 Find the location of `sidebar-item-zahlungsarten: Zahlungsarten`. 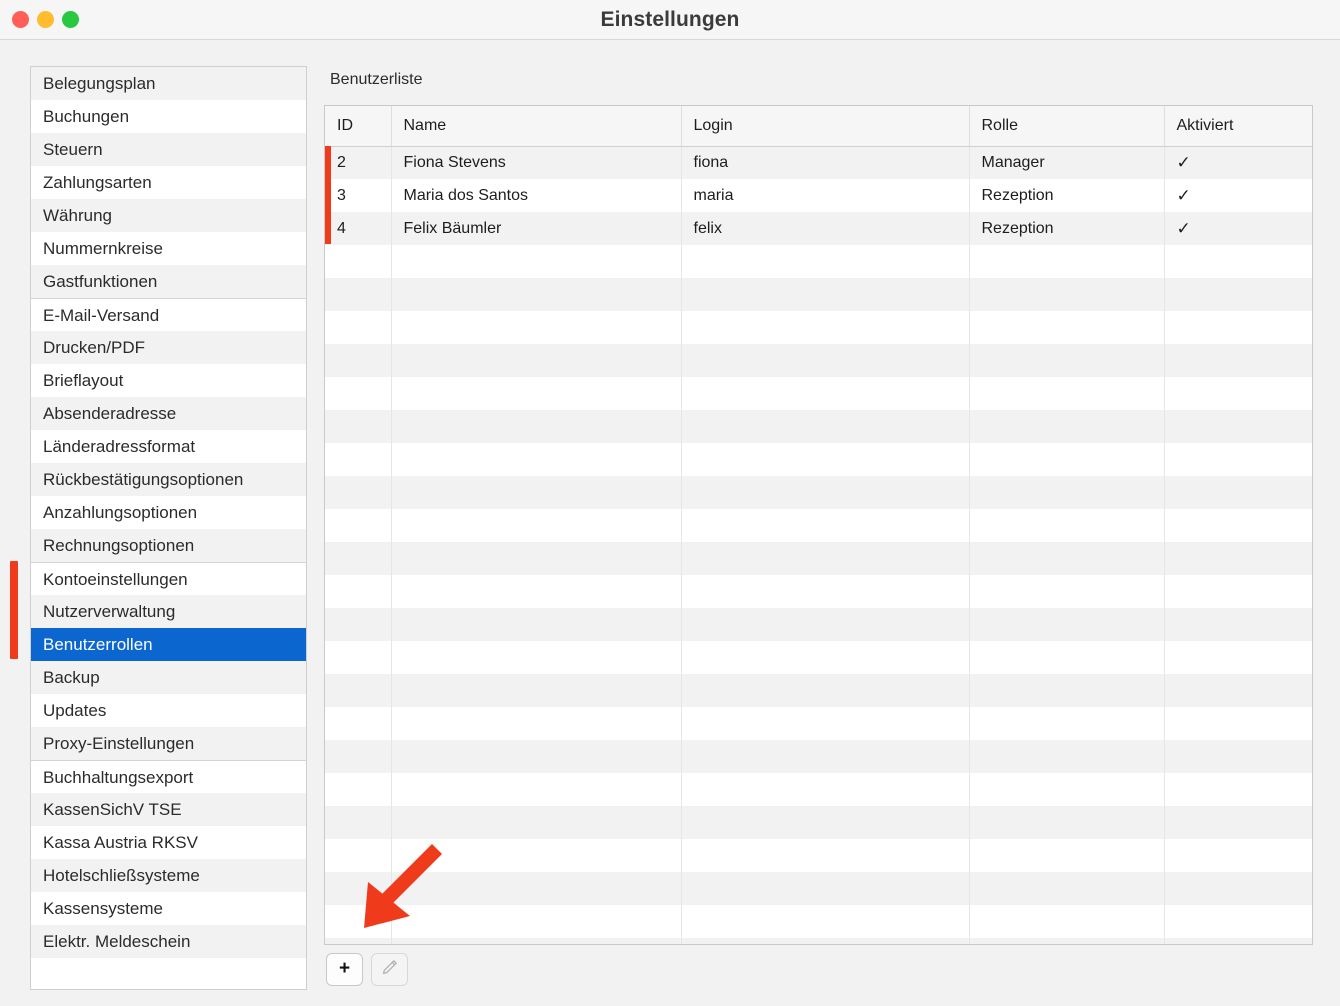

sidebar-item-zahlungsarten: Zahlungsarten is located at coordinates (168, 182).